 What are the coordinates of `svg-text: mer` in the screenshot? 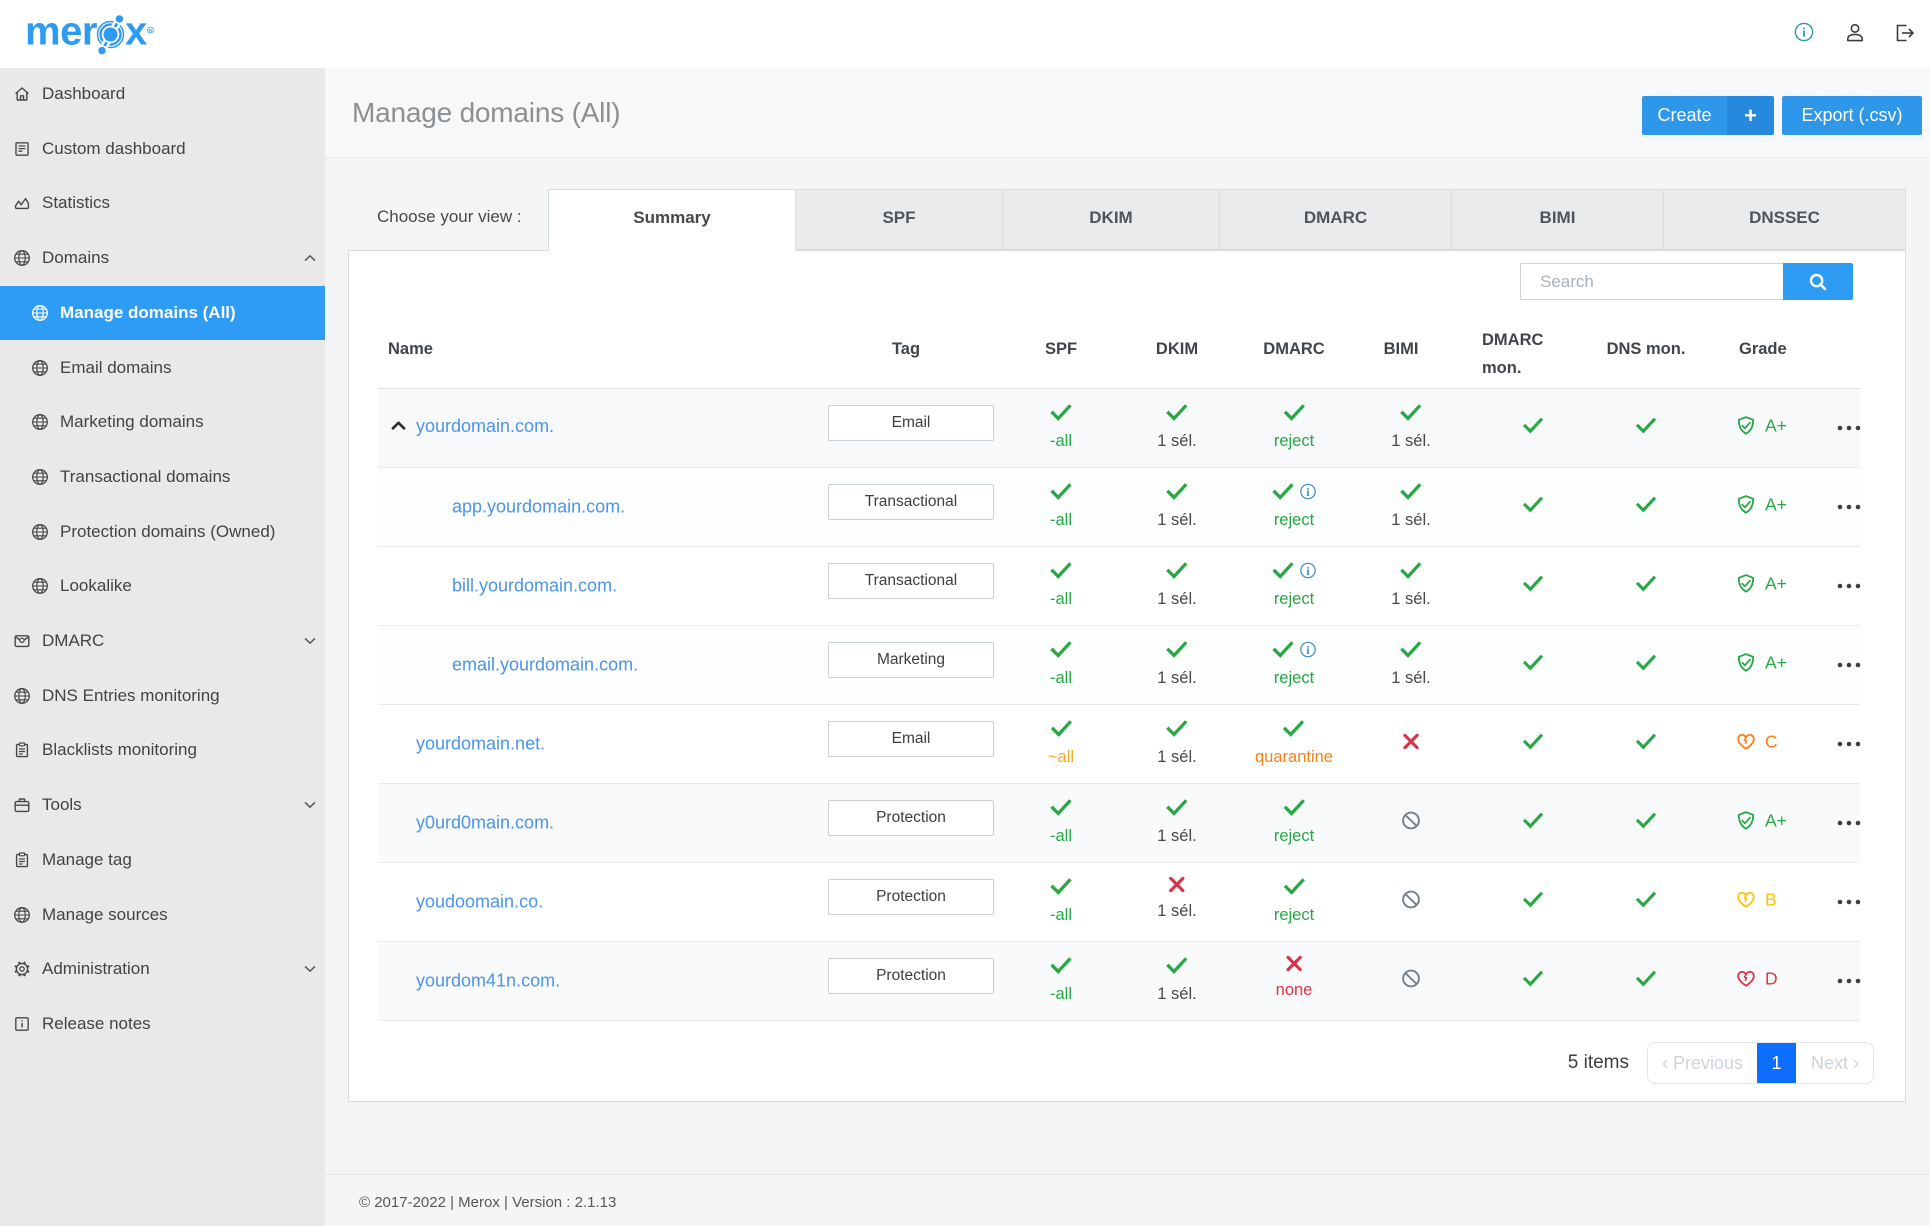 It's located at (61, 32).